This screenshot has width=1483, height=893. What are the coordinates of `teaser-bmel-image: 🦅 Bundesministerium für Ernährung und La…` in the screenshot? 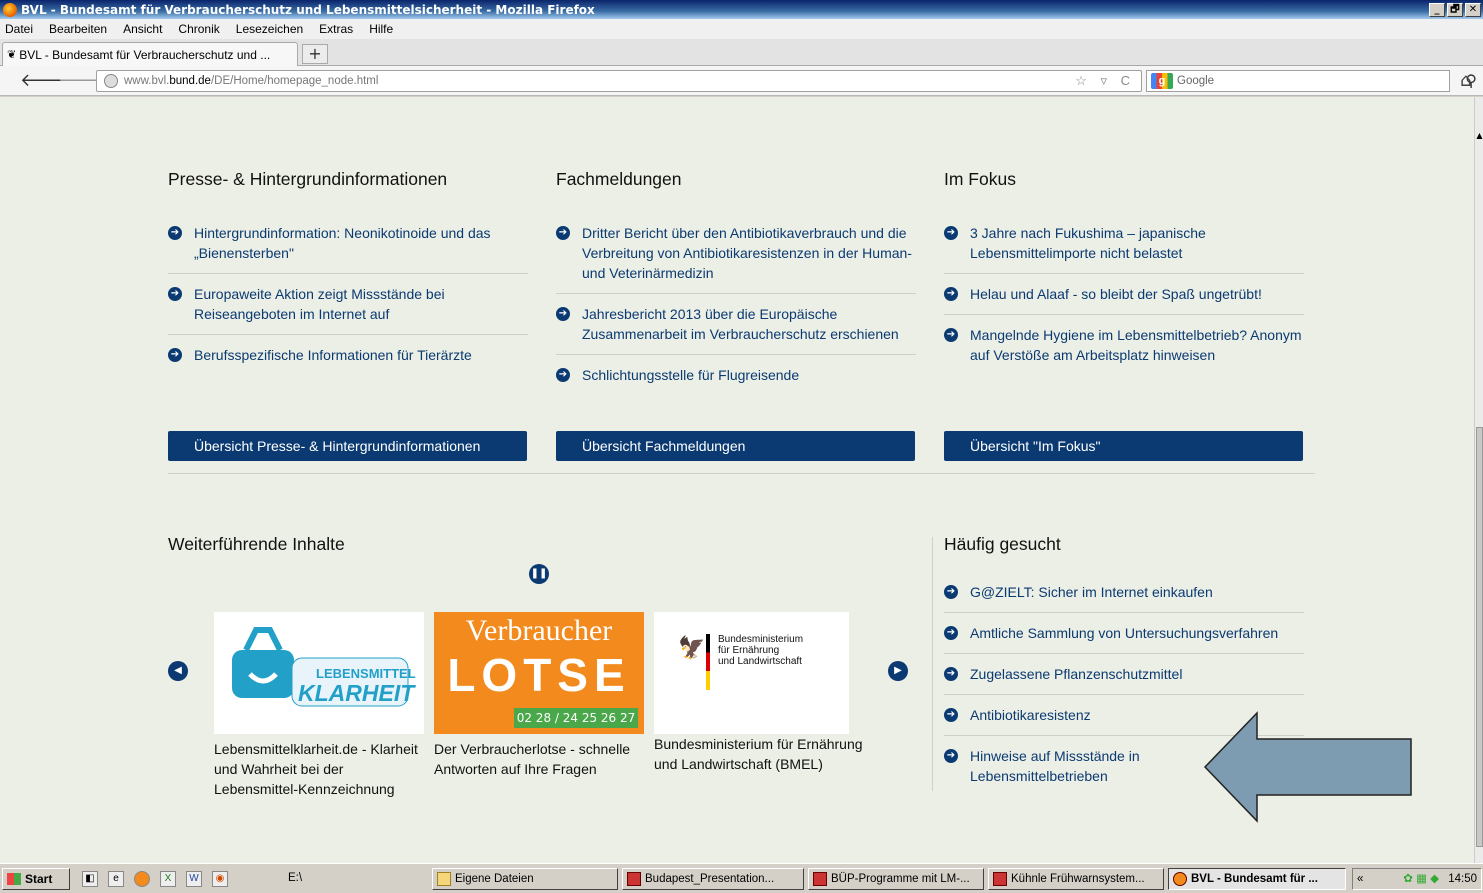 It's located at (751, 673).